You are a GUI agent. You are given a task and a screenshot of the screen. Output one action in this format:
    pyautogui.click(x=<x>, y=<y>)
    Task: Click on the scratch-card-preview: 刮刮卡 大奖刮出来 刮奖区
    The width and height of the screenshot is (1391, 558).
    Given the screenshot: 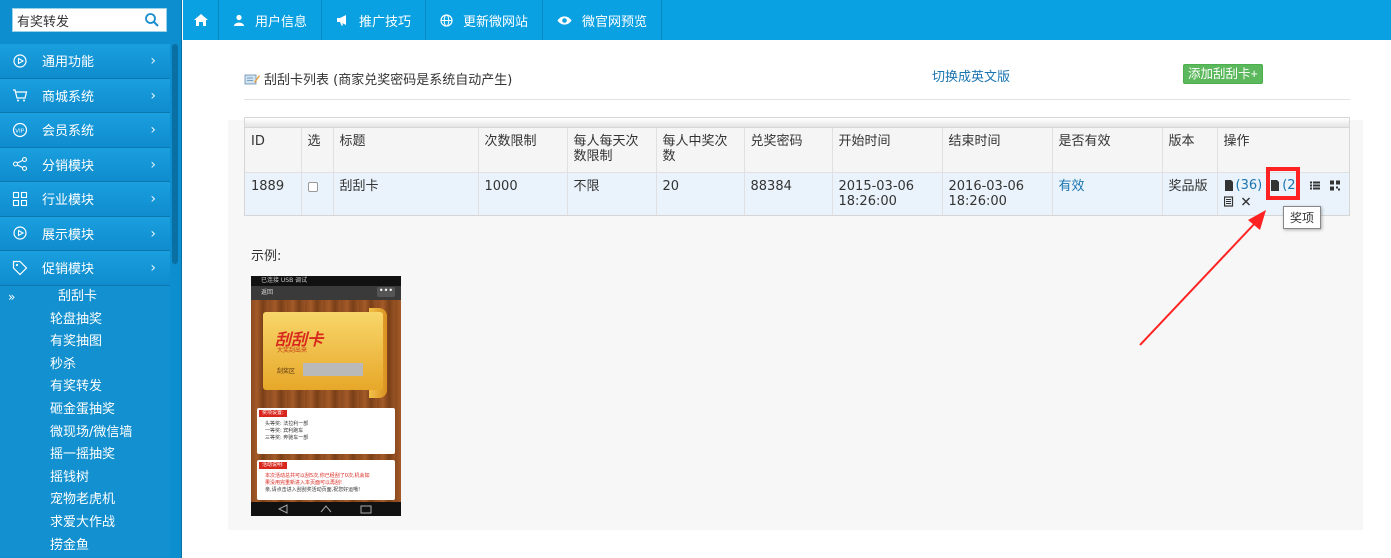 What is the action you would take?
    pyautogui.click(x=323, y=351)
    